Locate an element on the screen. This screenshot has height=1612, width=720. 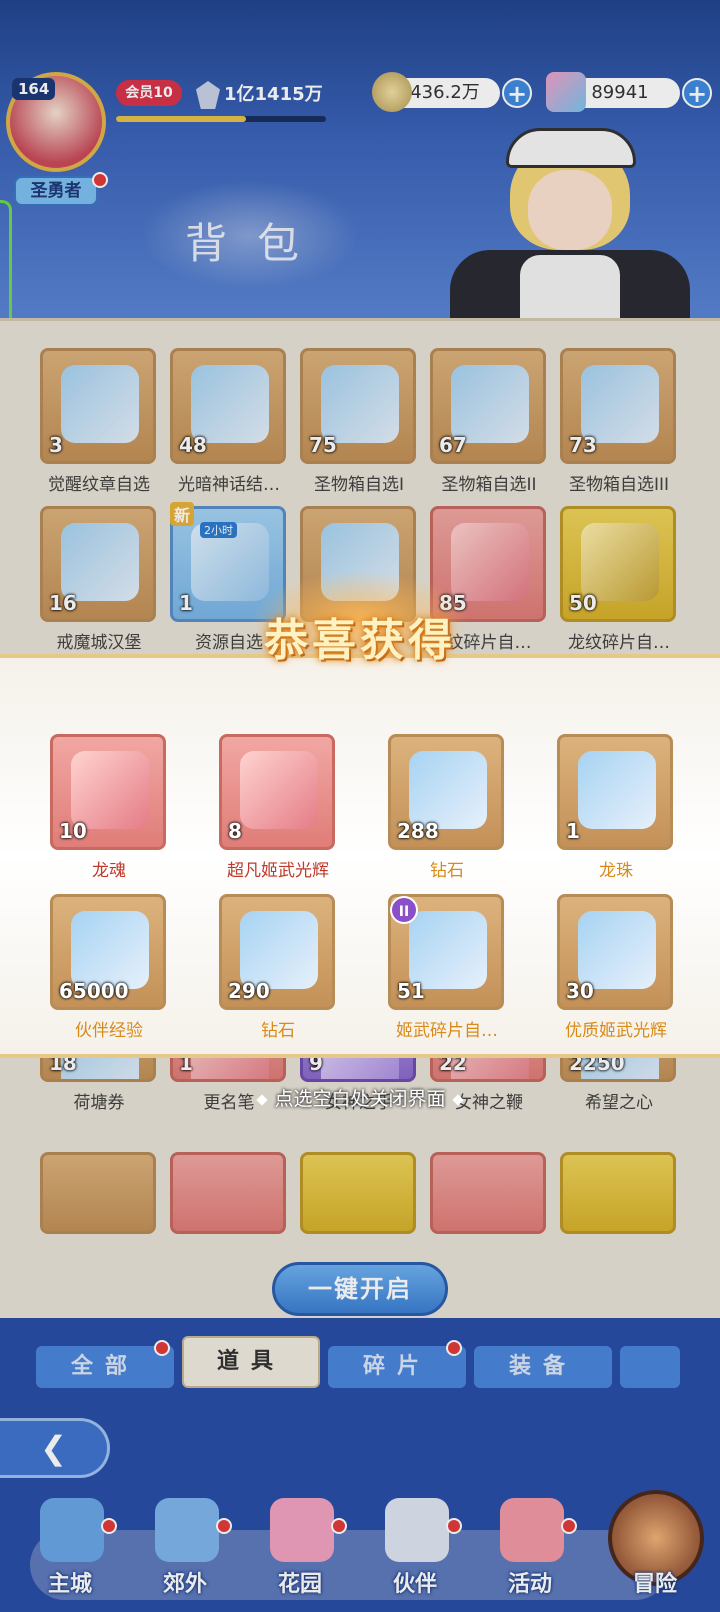
item-count: 288 is located at coordinates (418, 831).